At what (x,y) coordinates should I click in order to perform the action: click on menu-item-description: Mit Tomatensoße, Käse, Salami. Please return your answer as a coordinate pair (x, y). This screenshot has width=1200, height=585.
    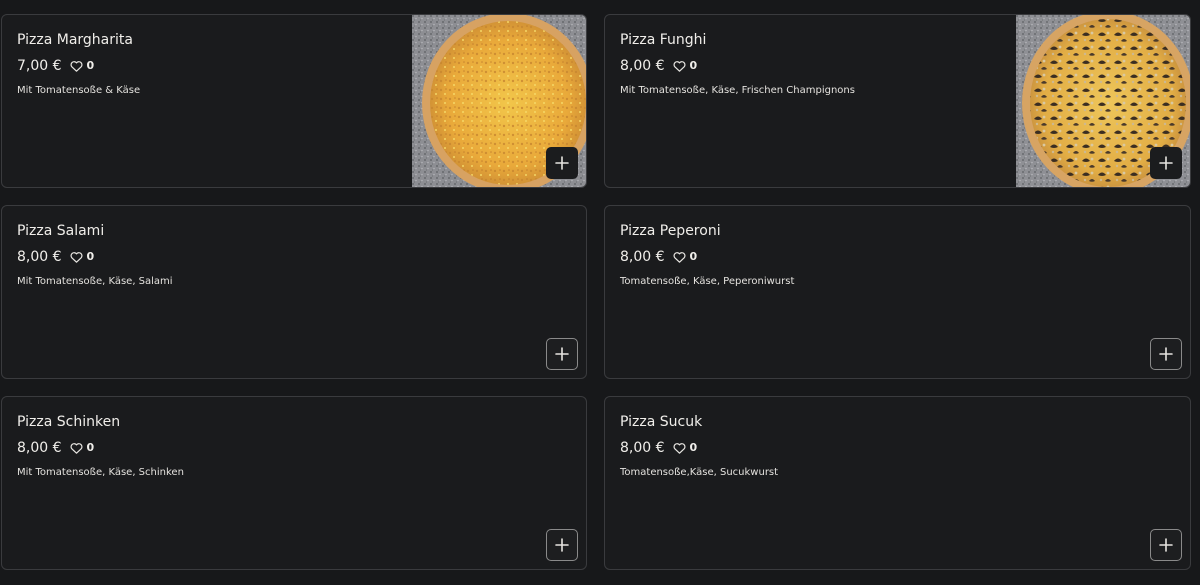
    Looking at the image, I should click on (95, 281).